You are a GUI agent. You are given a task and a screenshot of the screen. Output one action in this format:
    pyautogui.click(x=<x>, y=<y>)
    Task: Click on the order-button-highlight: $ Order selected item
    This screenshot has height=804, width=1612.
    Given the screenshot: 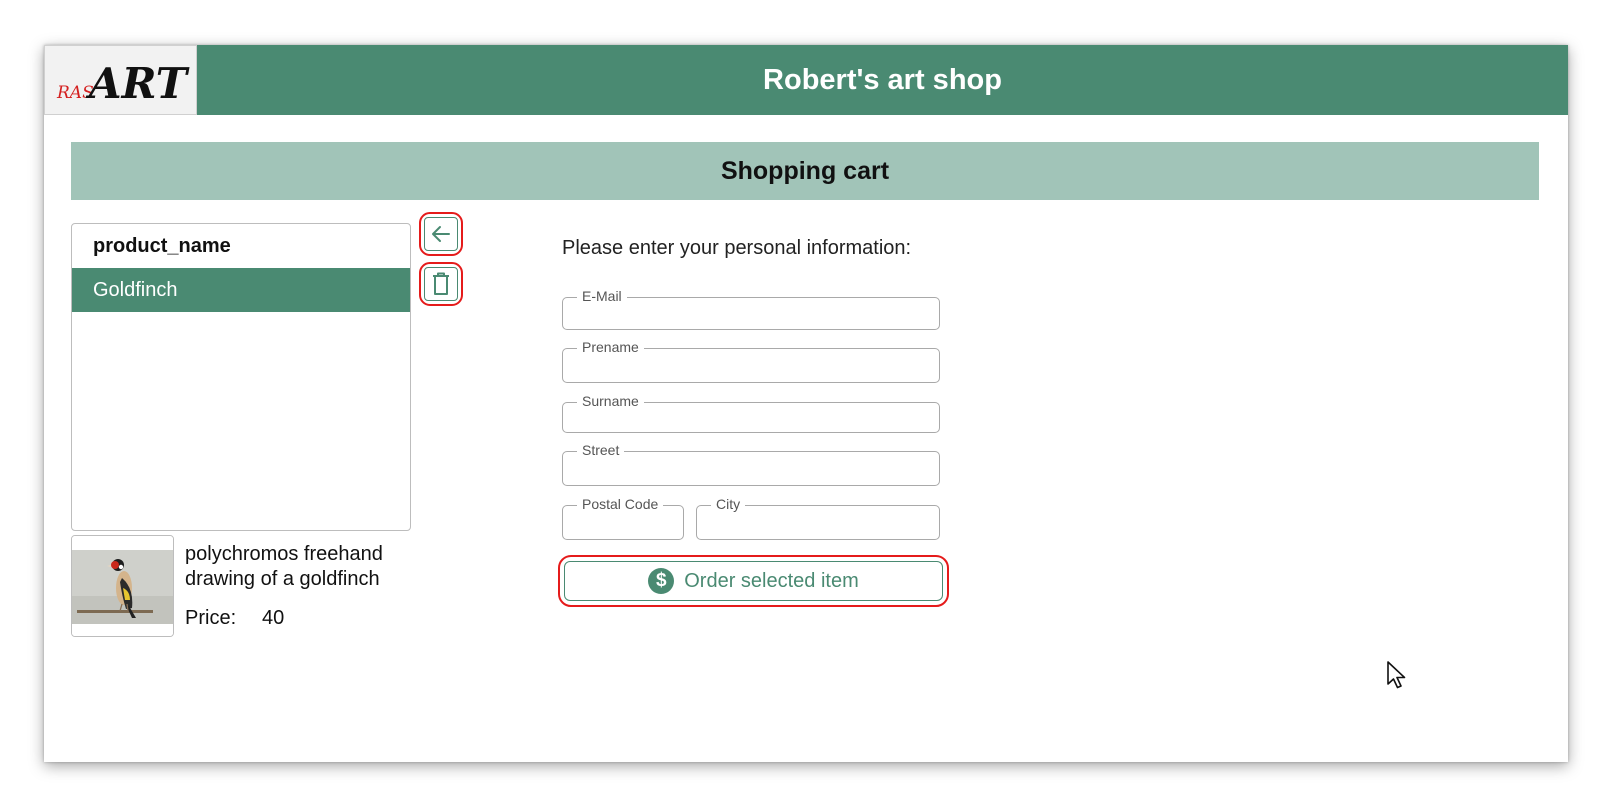 What is the action you would take?
    pyautogui.click(x=753, y=581)
    